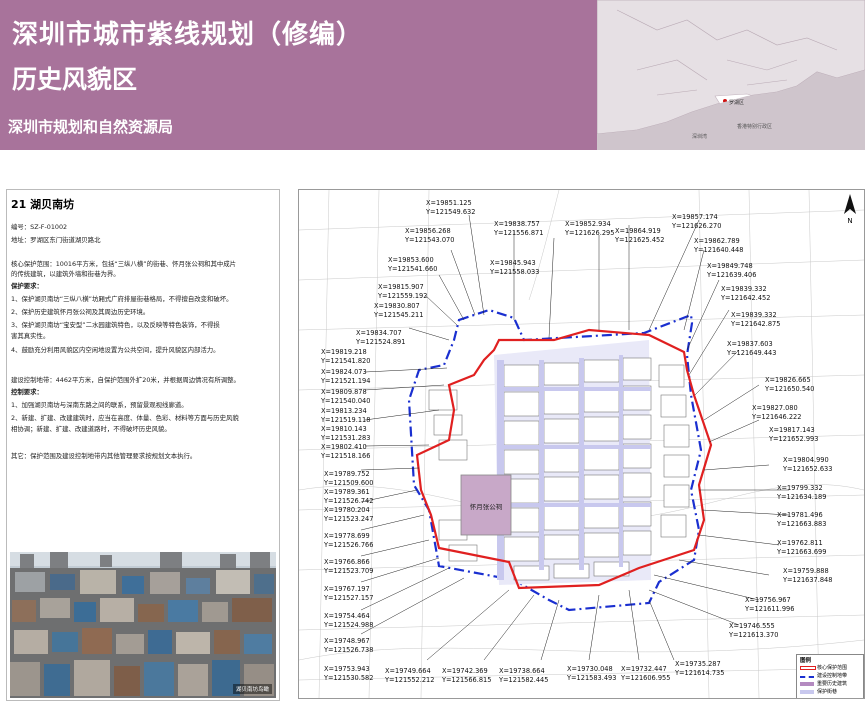 The height and width of the screenshot is (702, 865). I want to click on aerial-photo-svg, so click(143, 625).